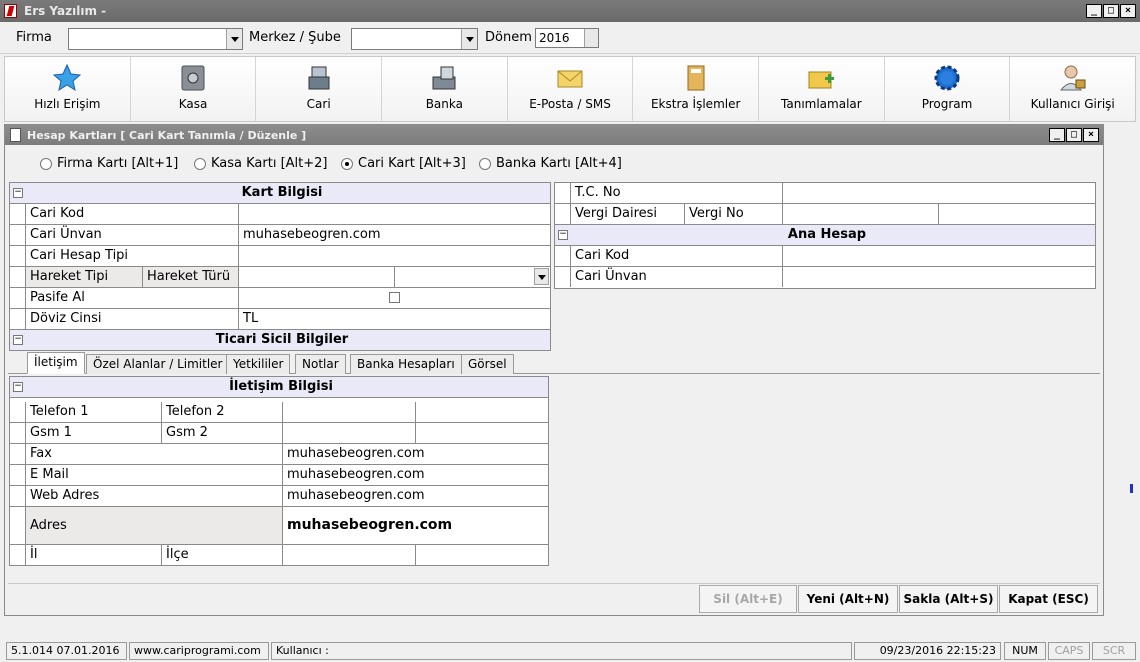 Image resolution: width=1140 pixels, height=662 pixels. I want to click on hareket-turu-label: Hareket Türü, so click(191, 277).